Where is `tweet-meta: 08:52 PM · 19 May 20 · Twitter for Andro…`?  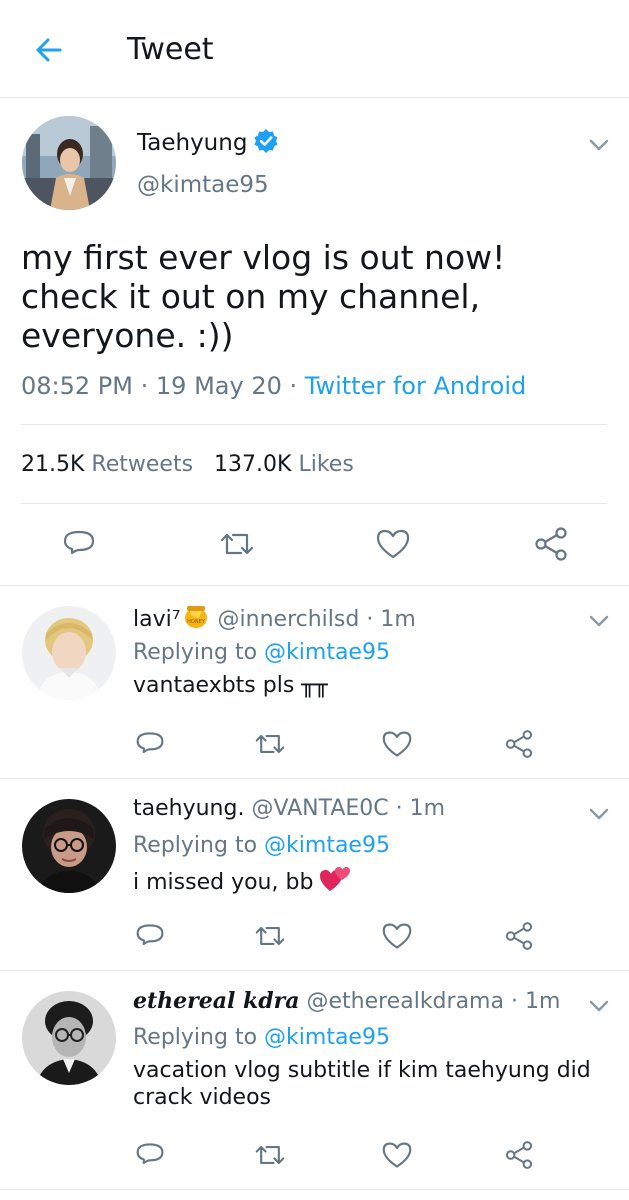 tweet-meta: 08:52 PM · 19 May 20 · Twitter for Andro… is located at coordinates (273, 386).